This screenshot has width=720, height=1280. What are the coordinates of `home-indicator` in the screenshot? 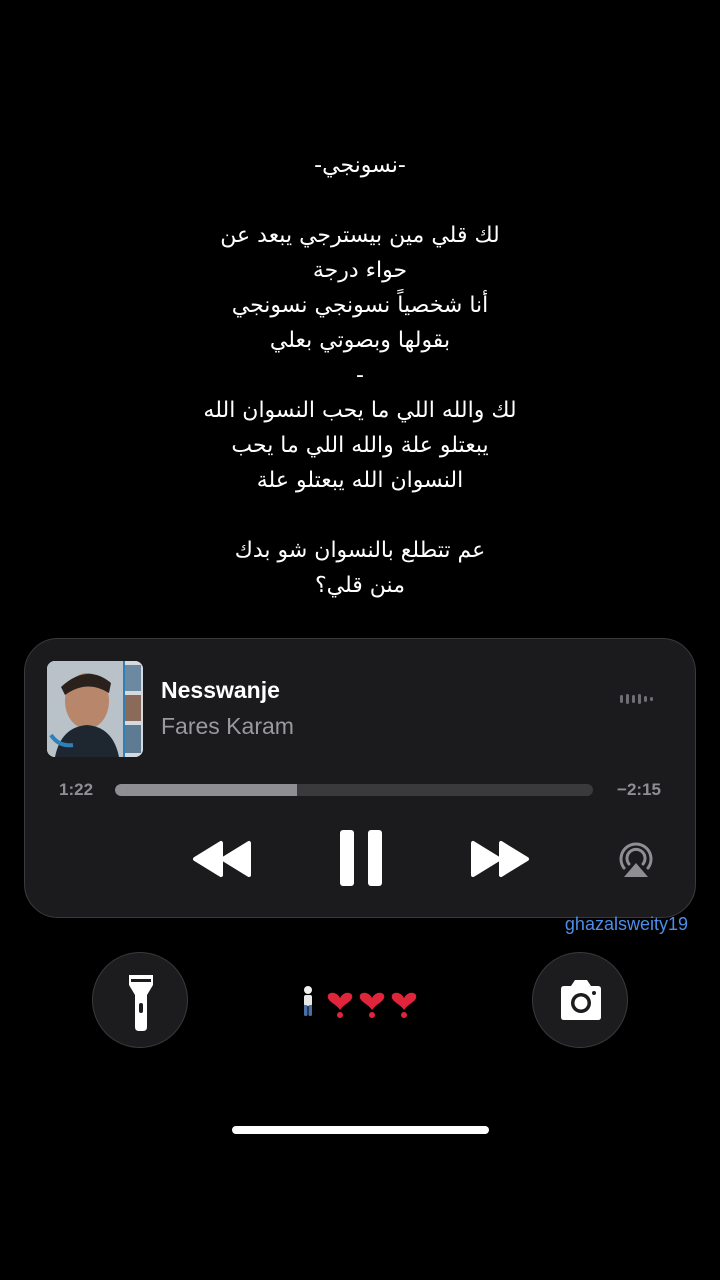 It's located at (360, 1130).